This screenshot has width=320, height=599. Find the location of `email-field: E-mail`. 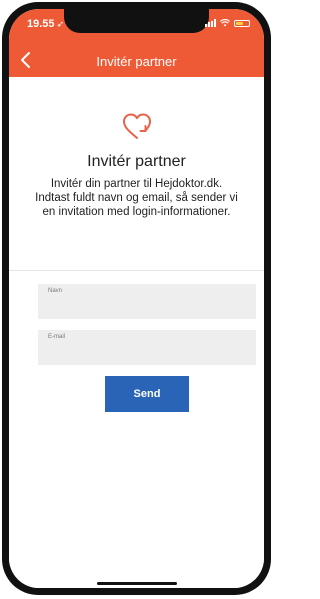

email-field: E-mail is located at coordinates (147, 347).